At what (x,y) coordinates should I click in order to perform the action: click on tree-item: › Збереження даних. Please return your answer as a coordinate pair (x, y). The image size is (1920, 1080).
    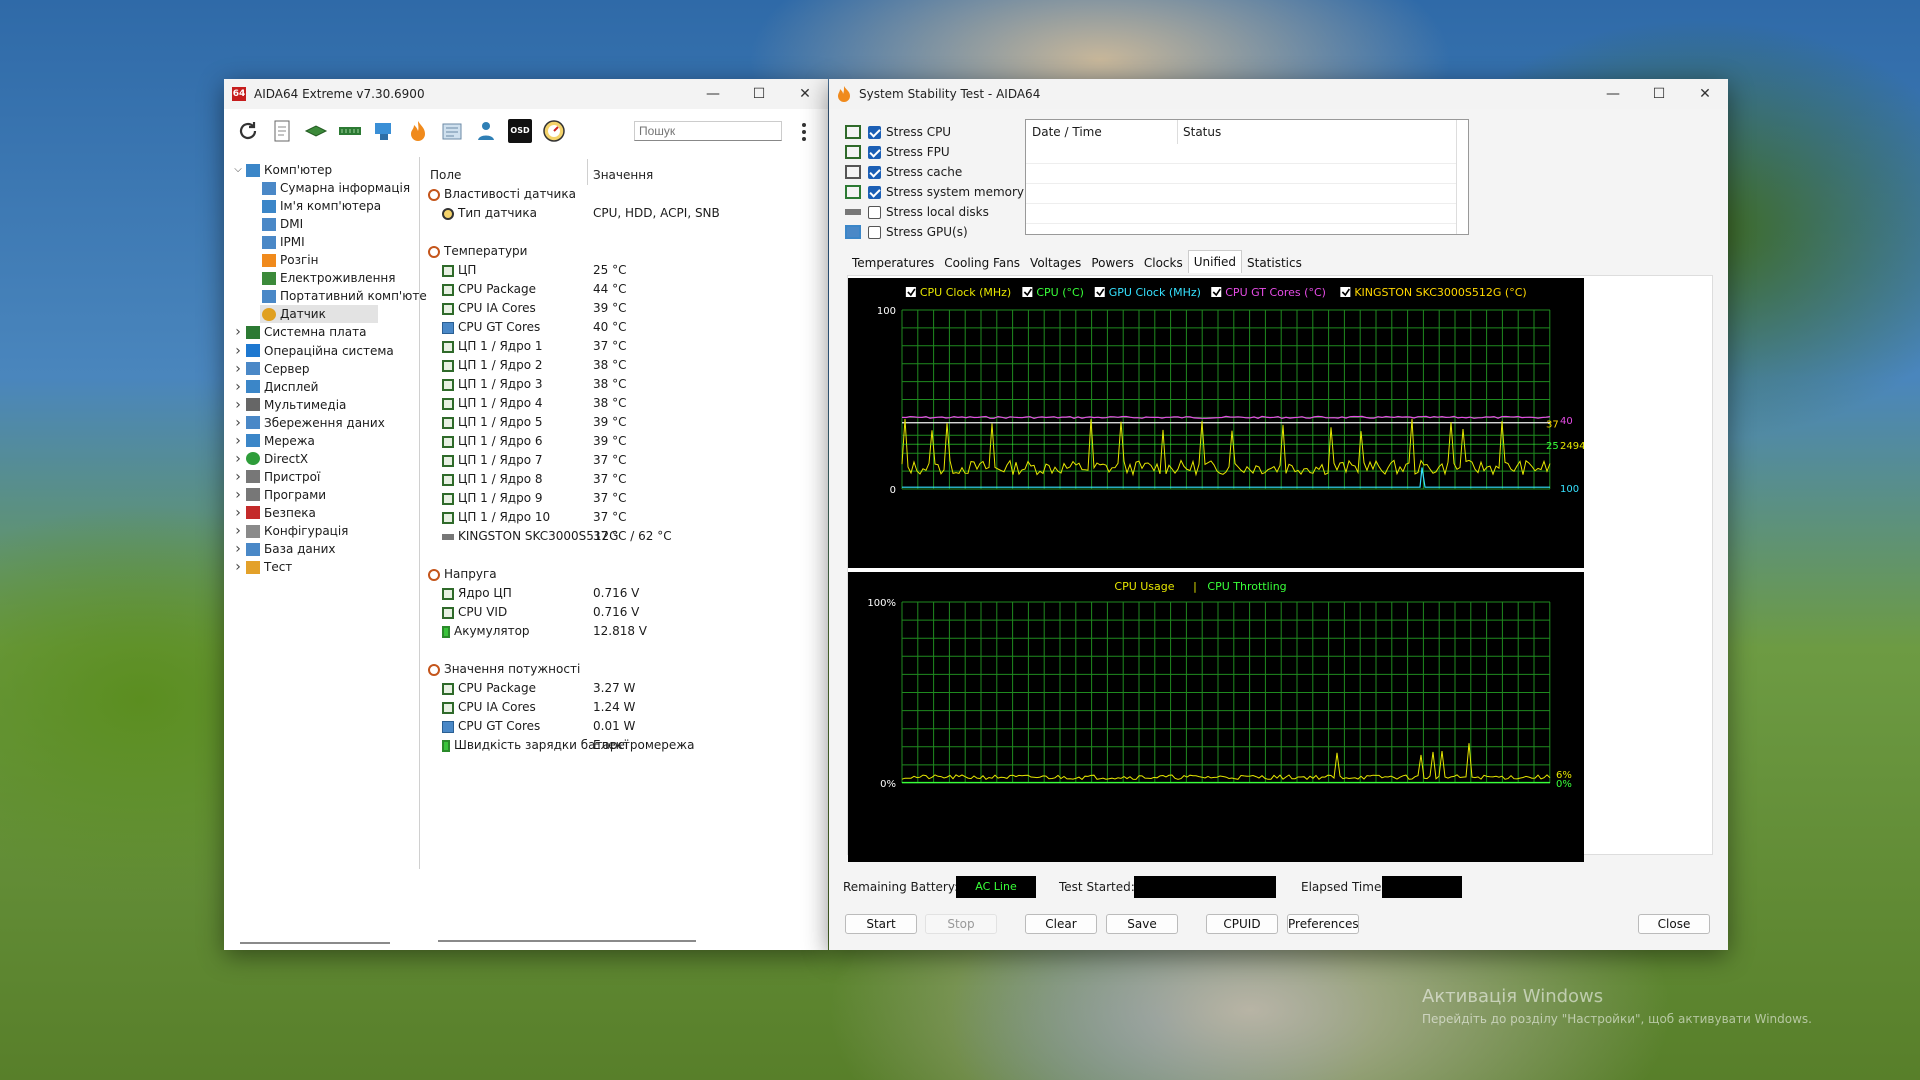
    Looking at the image, I should click on (308, 423).